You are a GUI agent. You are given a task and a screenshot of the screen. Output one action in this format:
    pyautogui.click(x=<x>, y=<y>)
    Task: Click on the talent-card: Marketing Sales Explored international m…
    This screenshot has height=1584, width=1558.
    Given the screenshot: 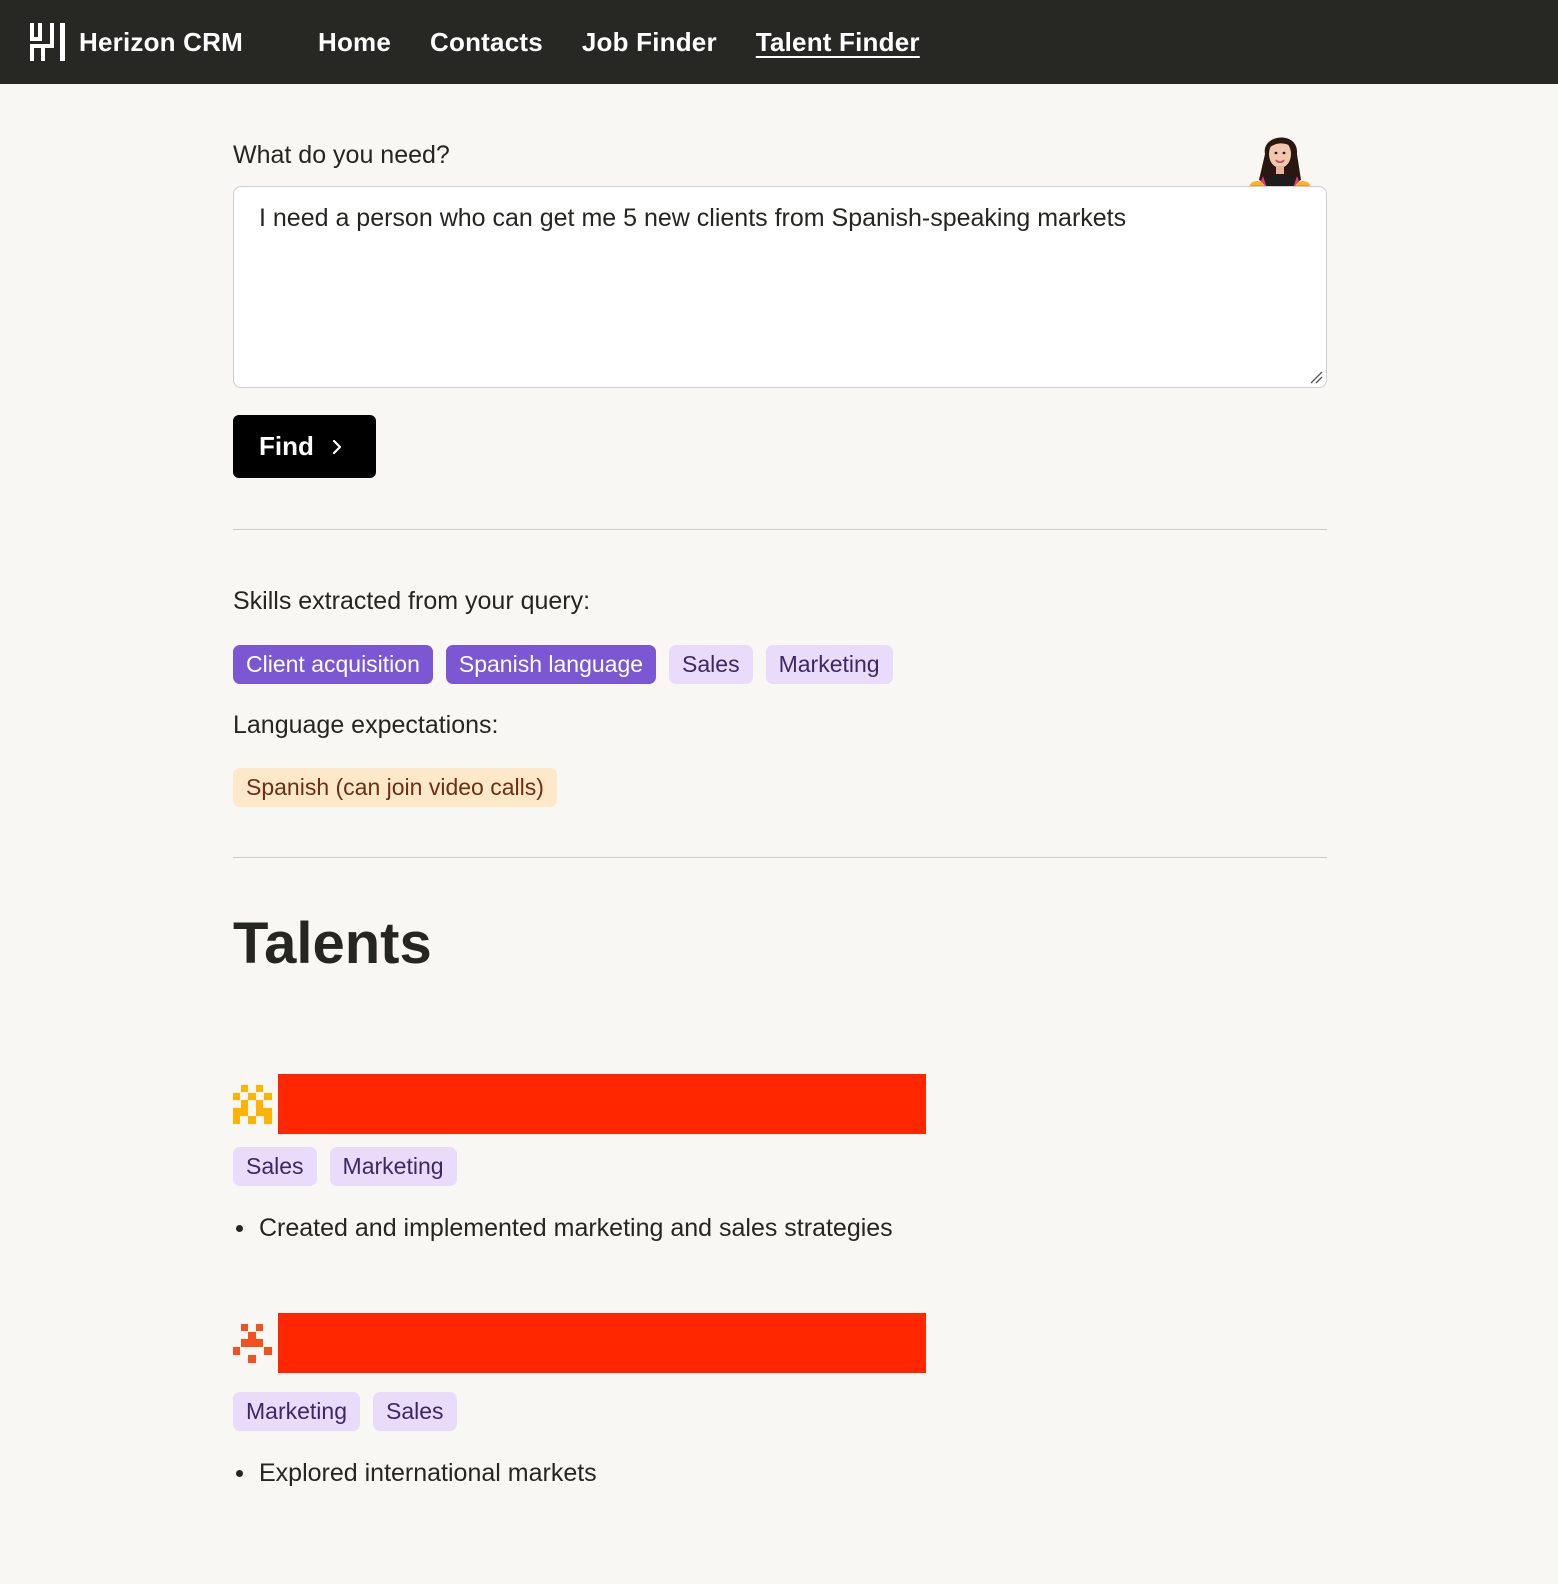 What is the action you would take?
    pyautogui.click(x=780, y=1400)
    